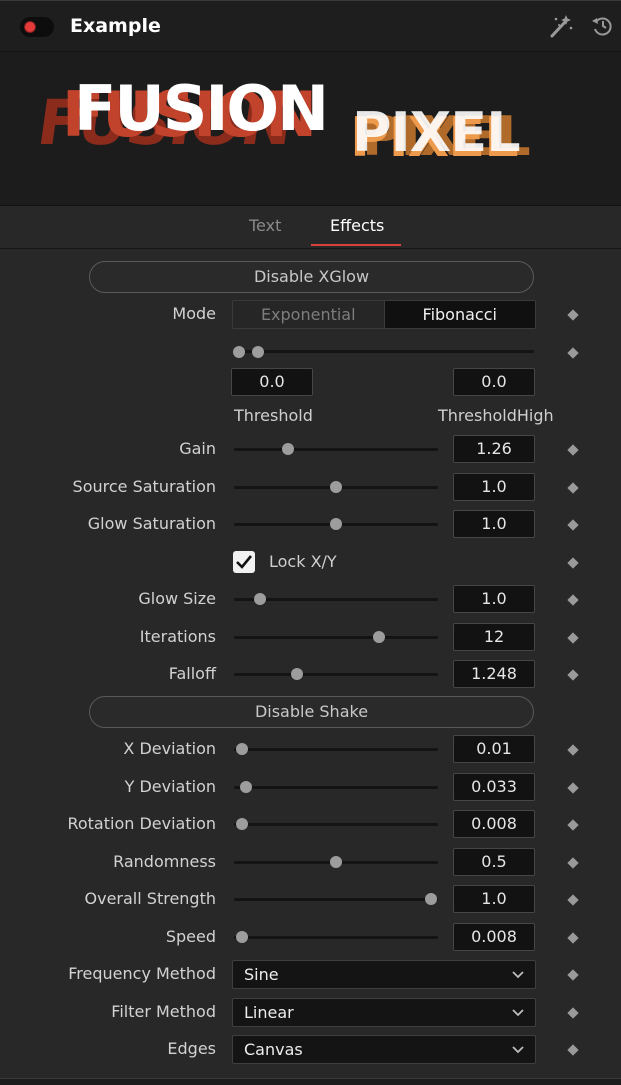 Image resolution: width=621 pixels, height=1085 pixels. Describe the element at coordinates (357, 225) in the screenshot. I see `tab-effects: Effects` at that location.